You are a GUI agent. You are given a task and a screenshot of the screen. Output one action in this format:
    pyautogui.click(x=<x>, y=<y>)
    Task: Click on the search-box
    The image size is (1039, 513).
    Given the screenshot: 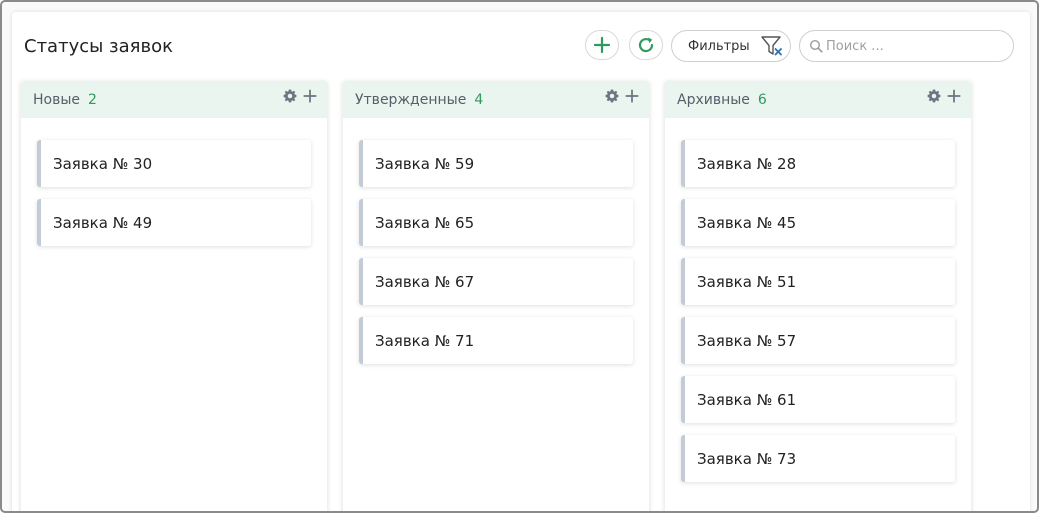 What is the action you would take?
    pyautogui.click(x=906, y=46)
    